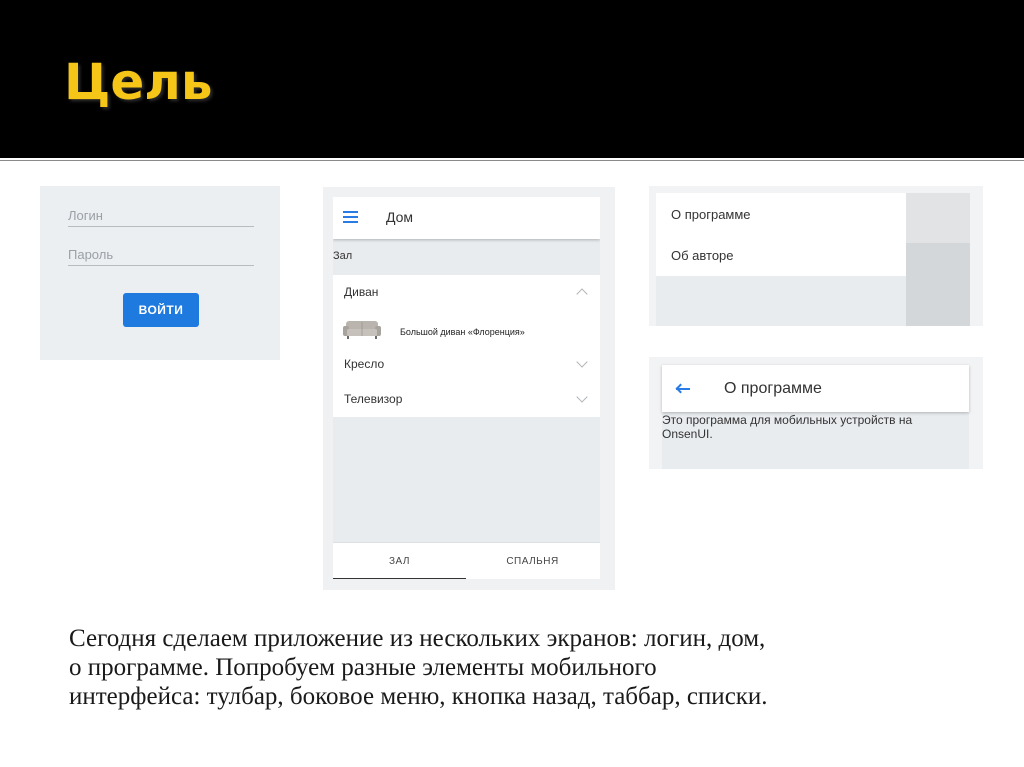  What do you see at coordinates (373, 399) in the screenshot?
I see `list-item-label: Телевизор` at bounding box center [373, 399].